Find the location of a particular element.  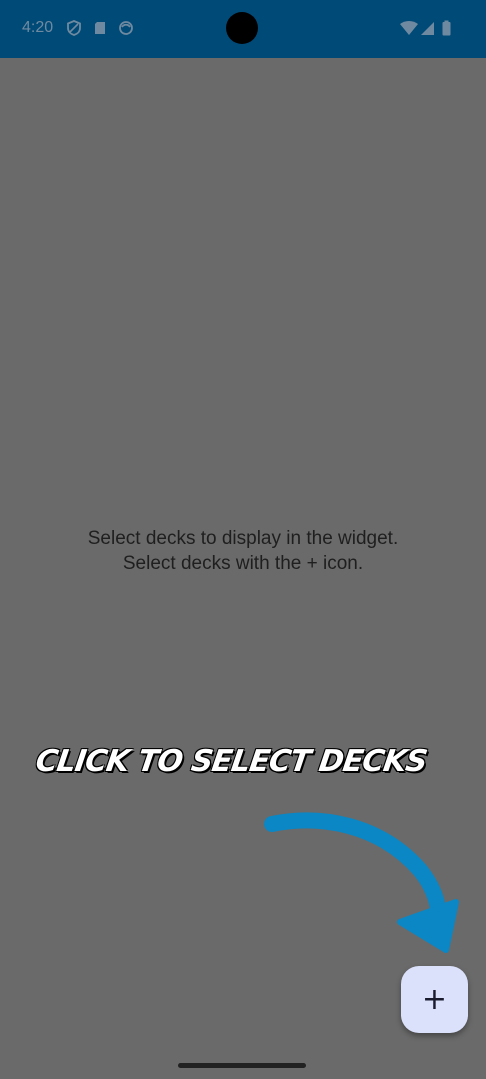

gesture-nav-handle is located at coordinates (242, 1065).